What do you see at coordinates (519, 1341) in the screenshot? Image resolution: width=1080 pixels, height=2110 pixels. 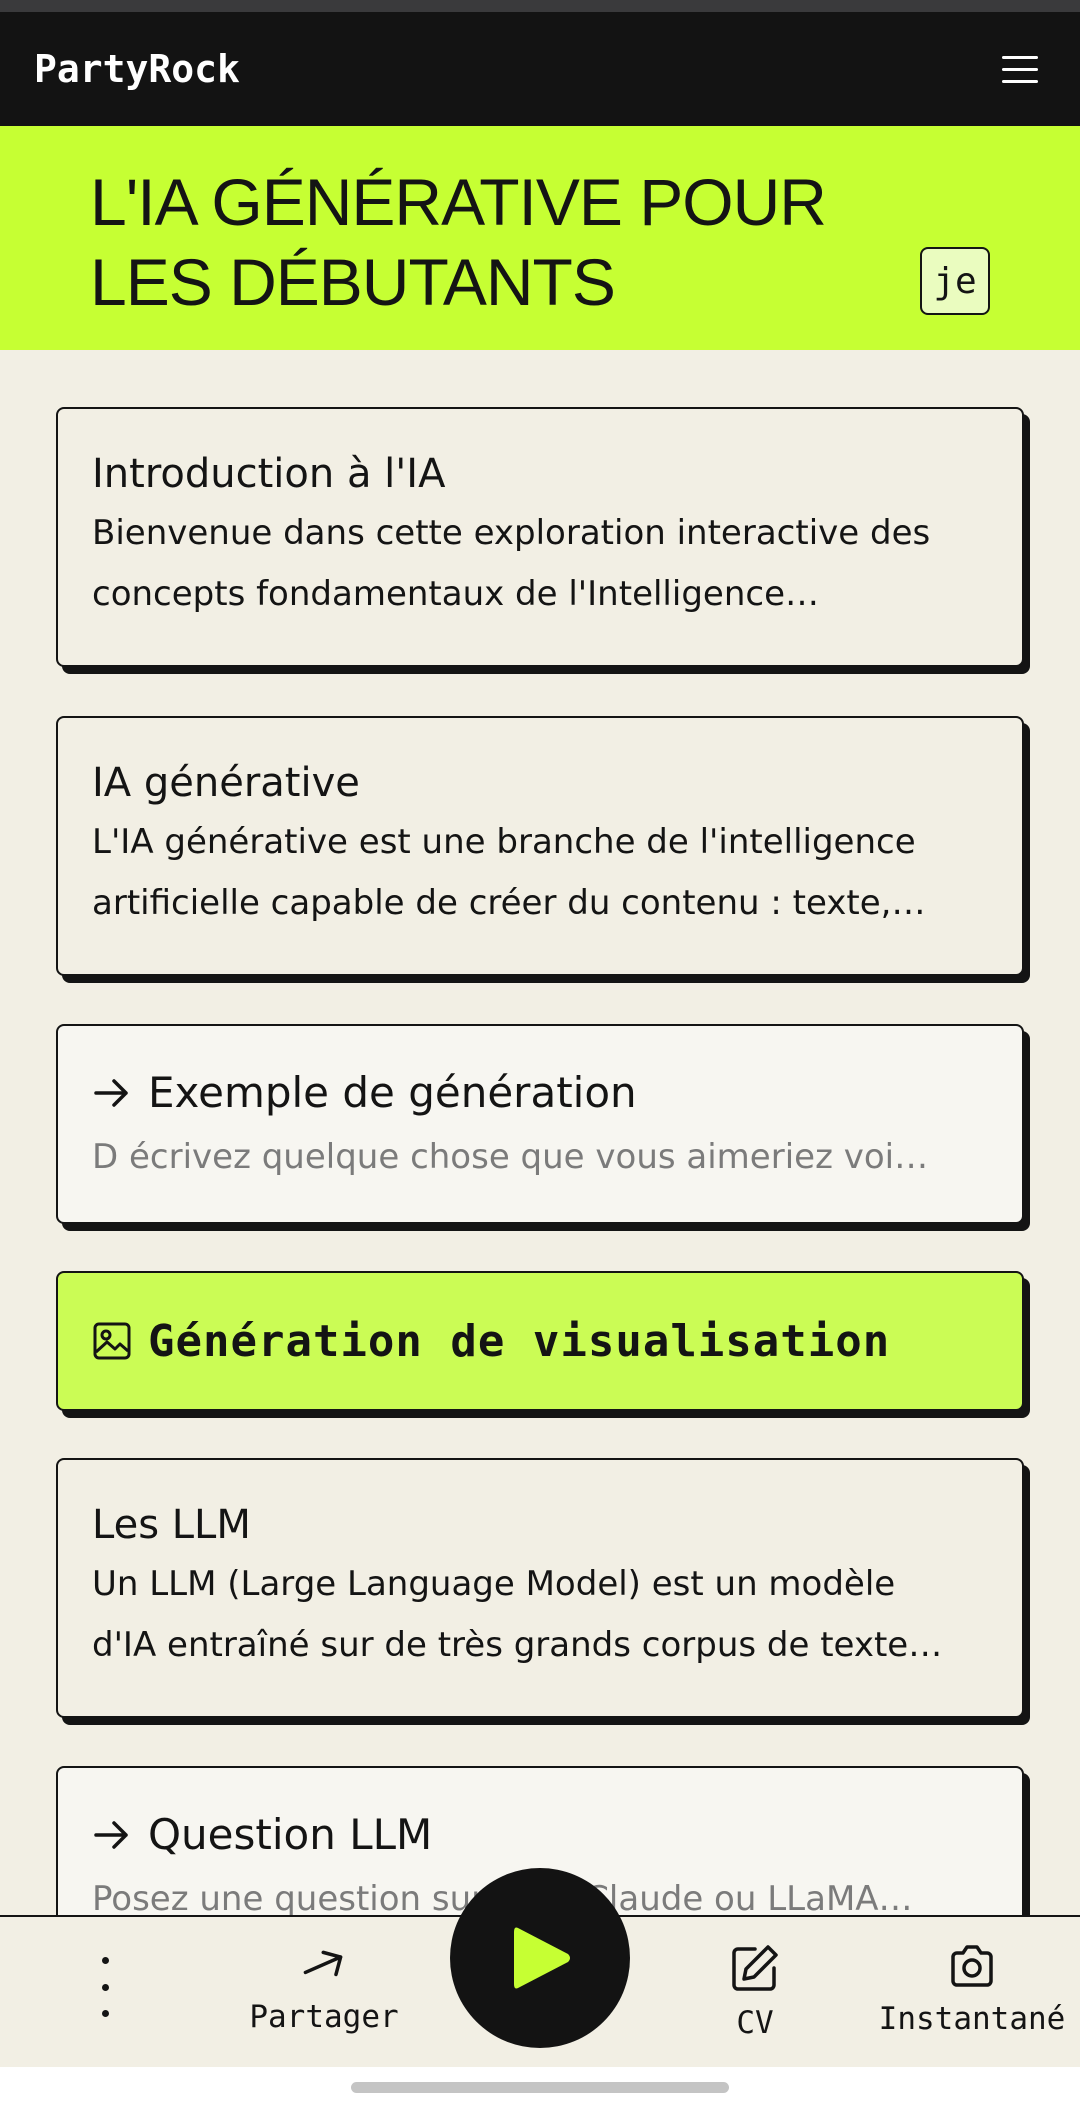 I see `widget-title: Génération de visualisation` at bounding box center [519, 1341].